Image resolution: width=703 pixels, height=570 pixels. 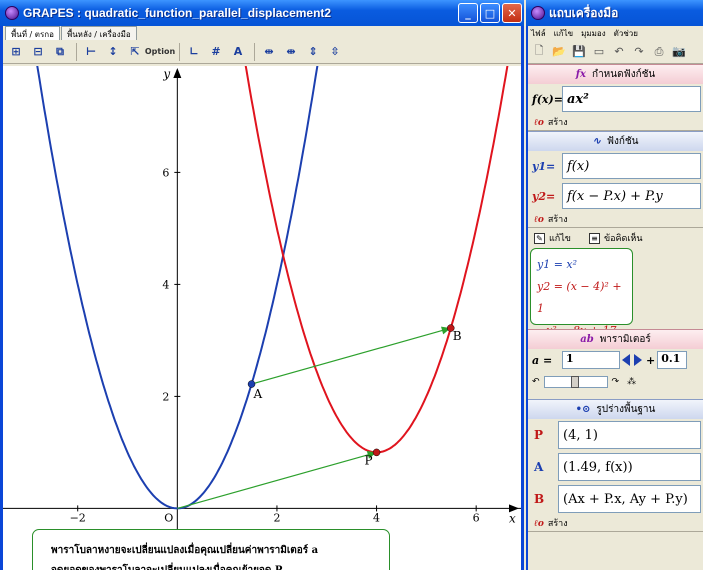 What do you see at coordinates (538, 33) in the screenshot?
I see `menu-file: ไฟล์` at bounding box center [538, 33].